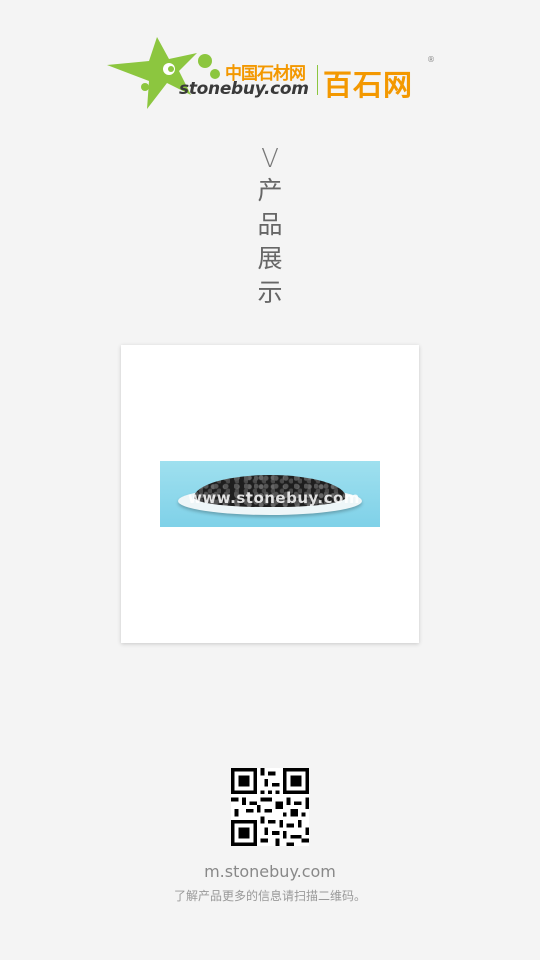 The width and height of the screenshot is (540, 960). What do you see at coordinates (431, 59) in the screenshot?
I see `registered-mark: ®` at bounding box center [431, 59].